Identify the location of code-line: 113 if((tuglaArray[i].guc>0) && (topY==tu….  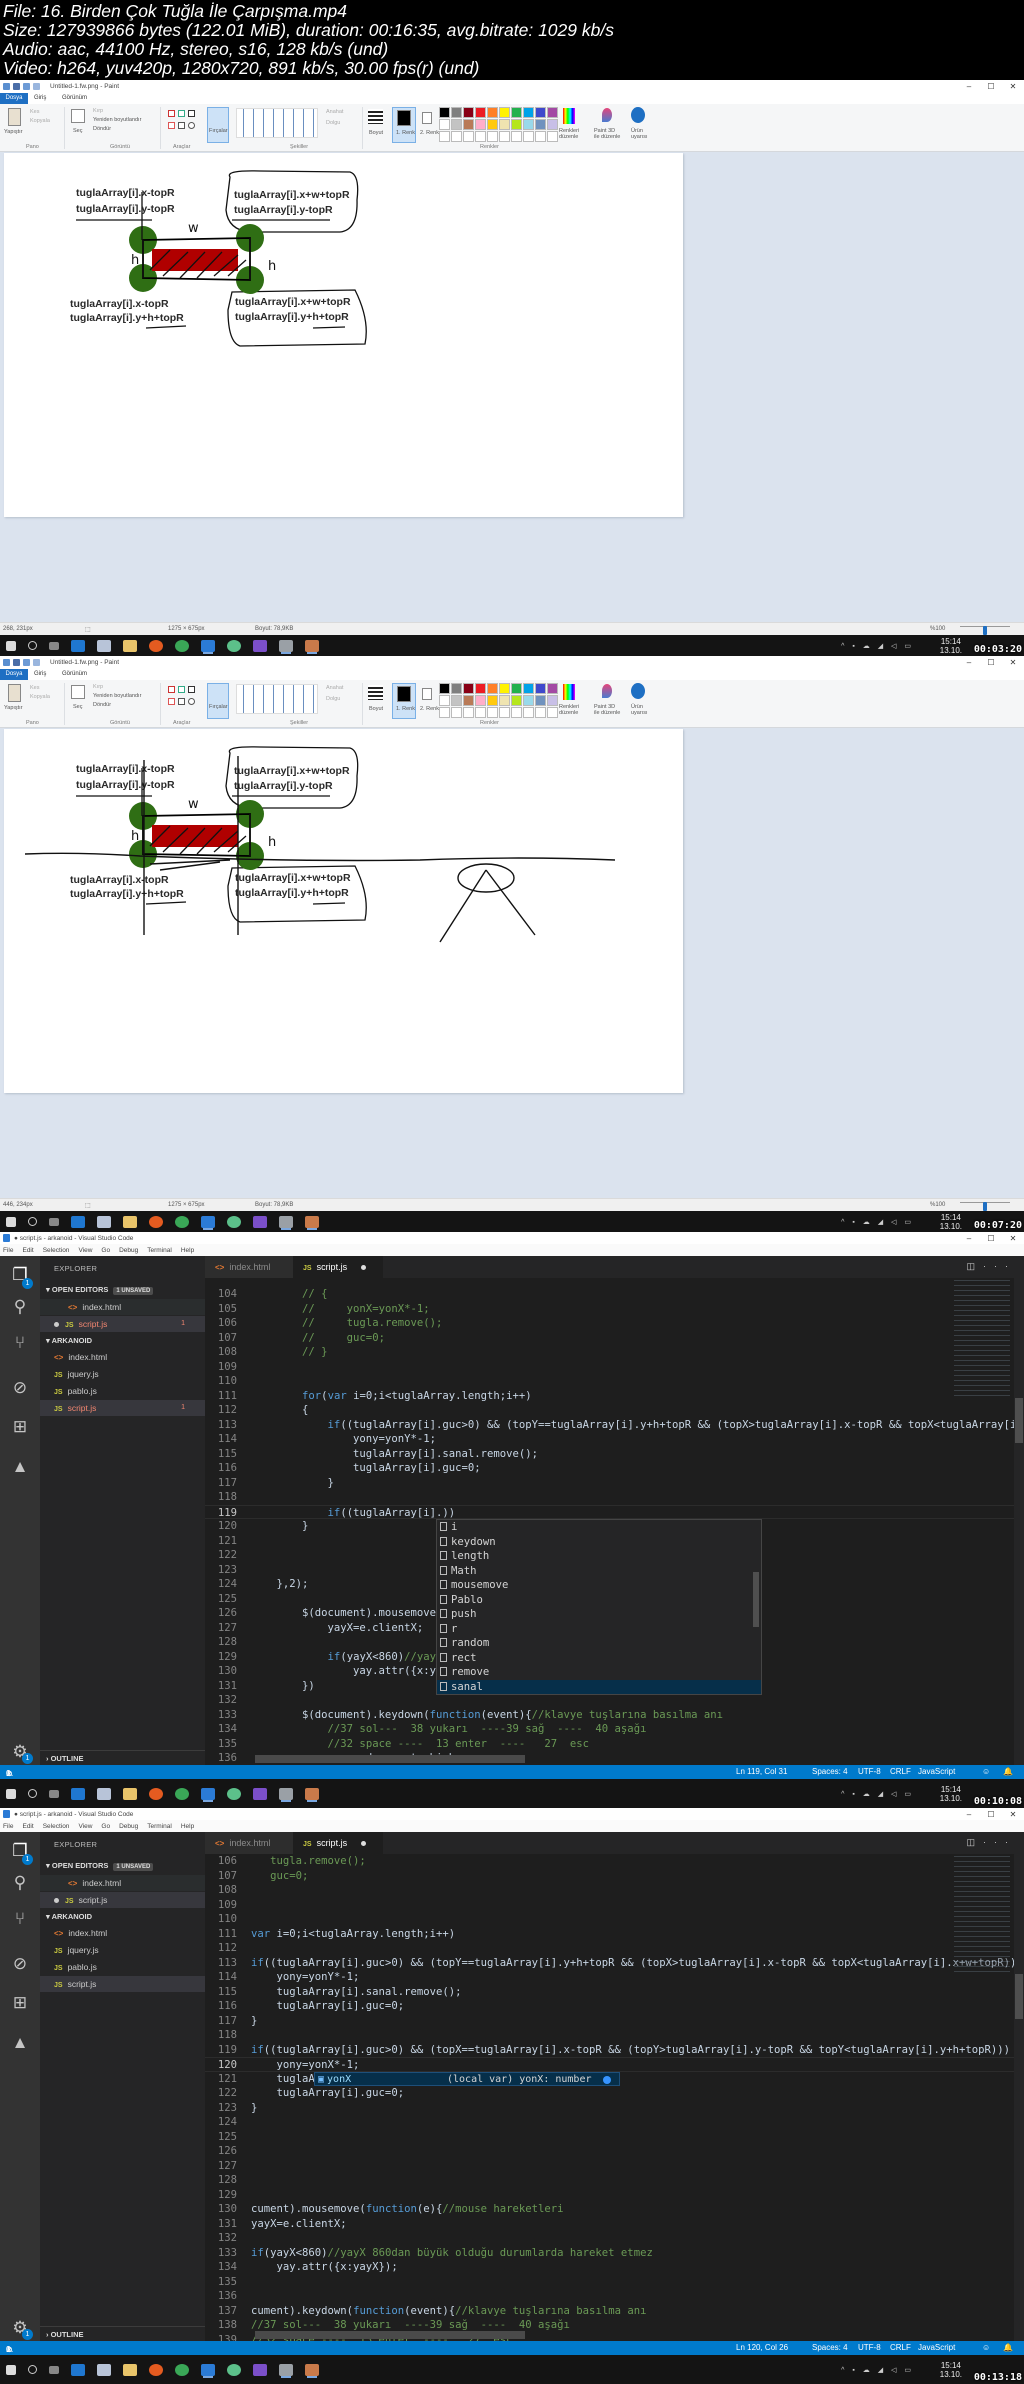
(614, 1963).